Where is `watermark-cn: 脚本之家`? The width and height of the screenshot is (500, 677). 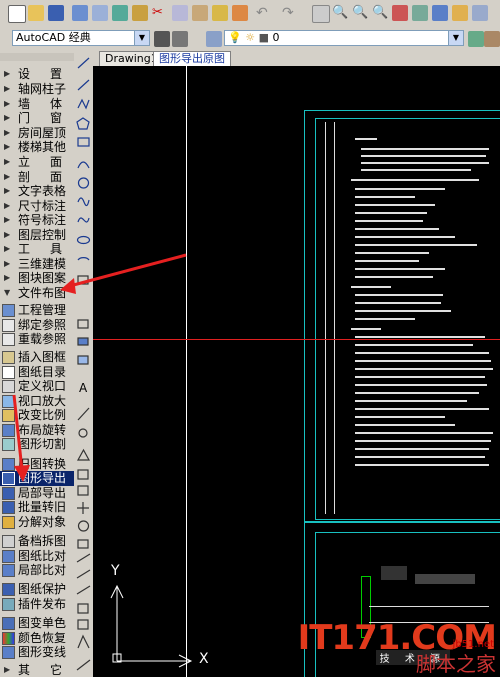 watermark-cn: 脚本之家 is located at coordinates (456, 664).